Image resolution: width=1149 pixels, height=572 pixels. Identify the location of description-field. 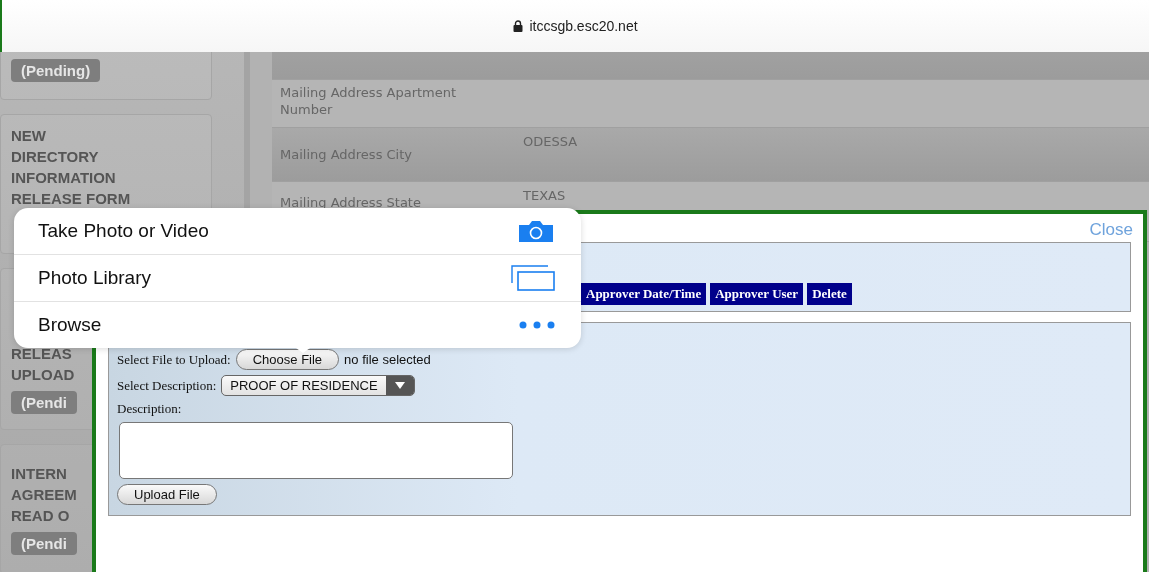
(316, 450).